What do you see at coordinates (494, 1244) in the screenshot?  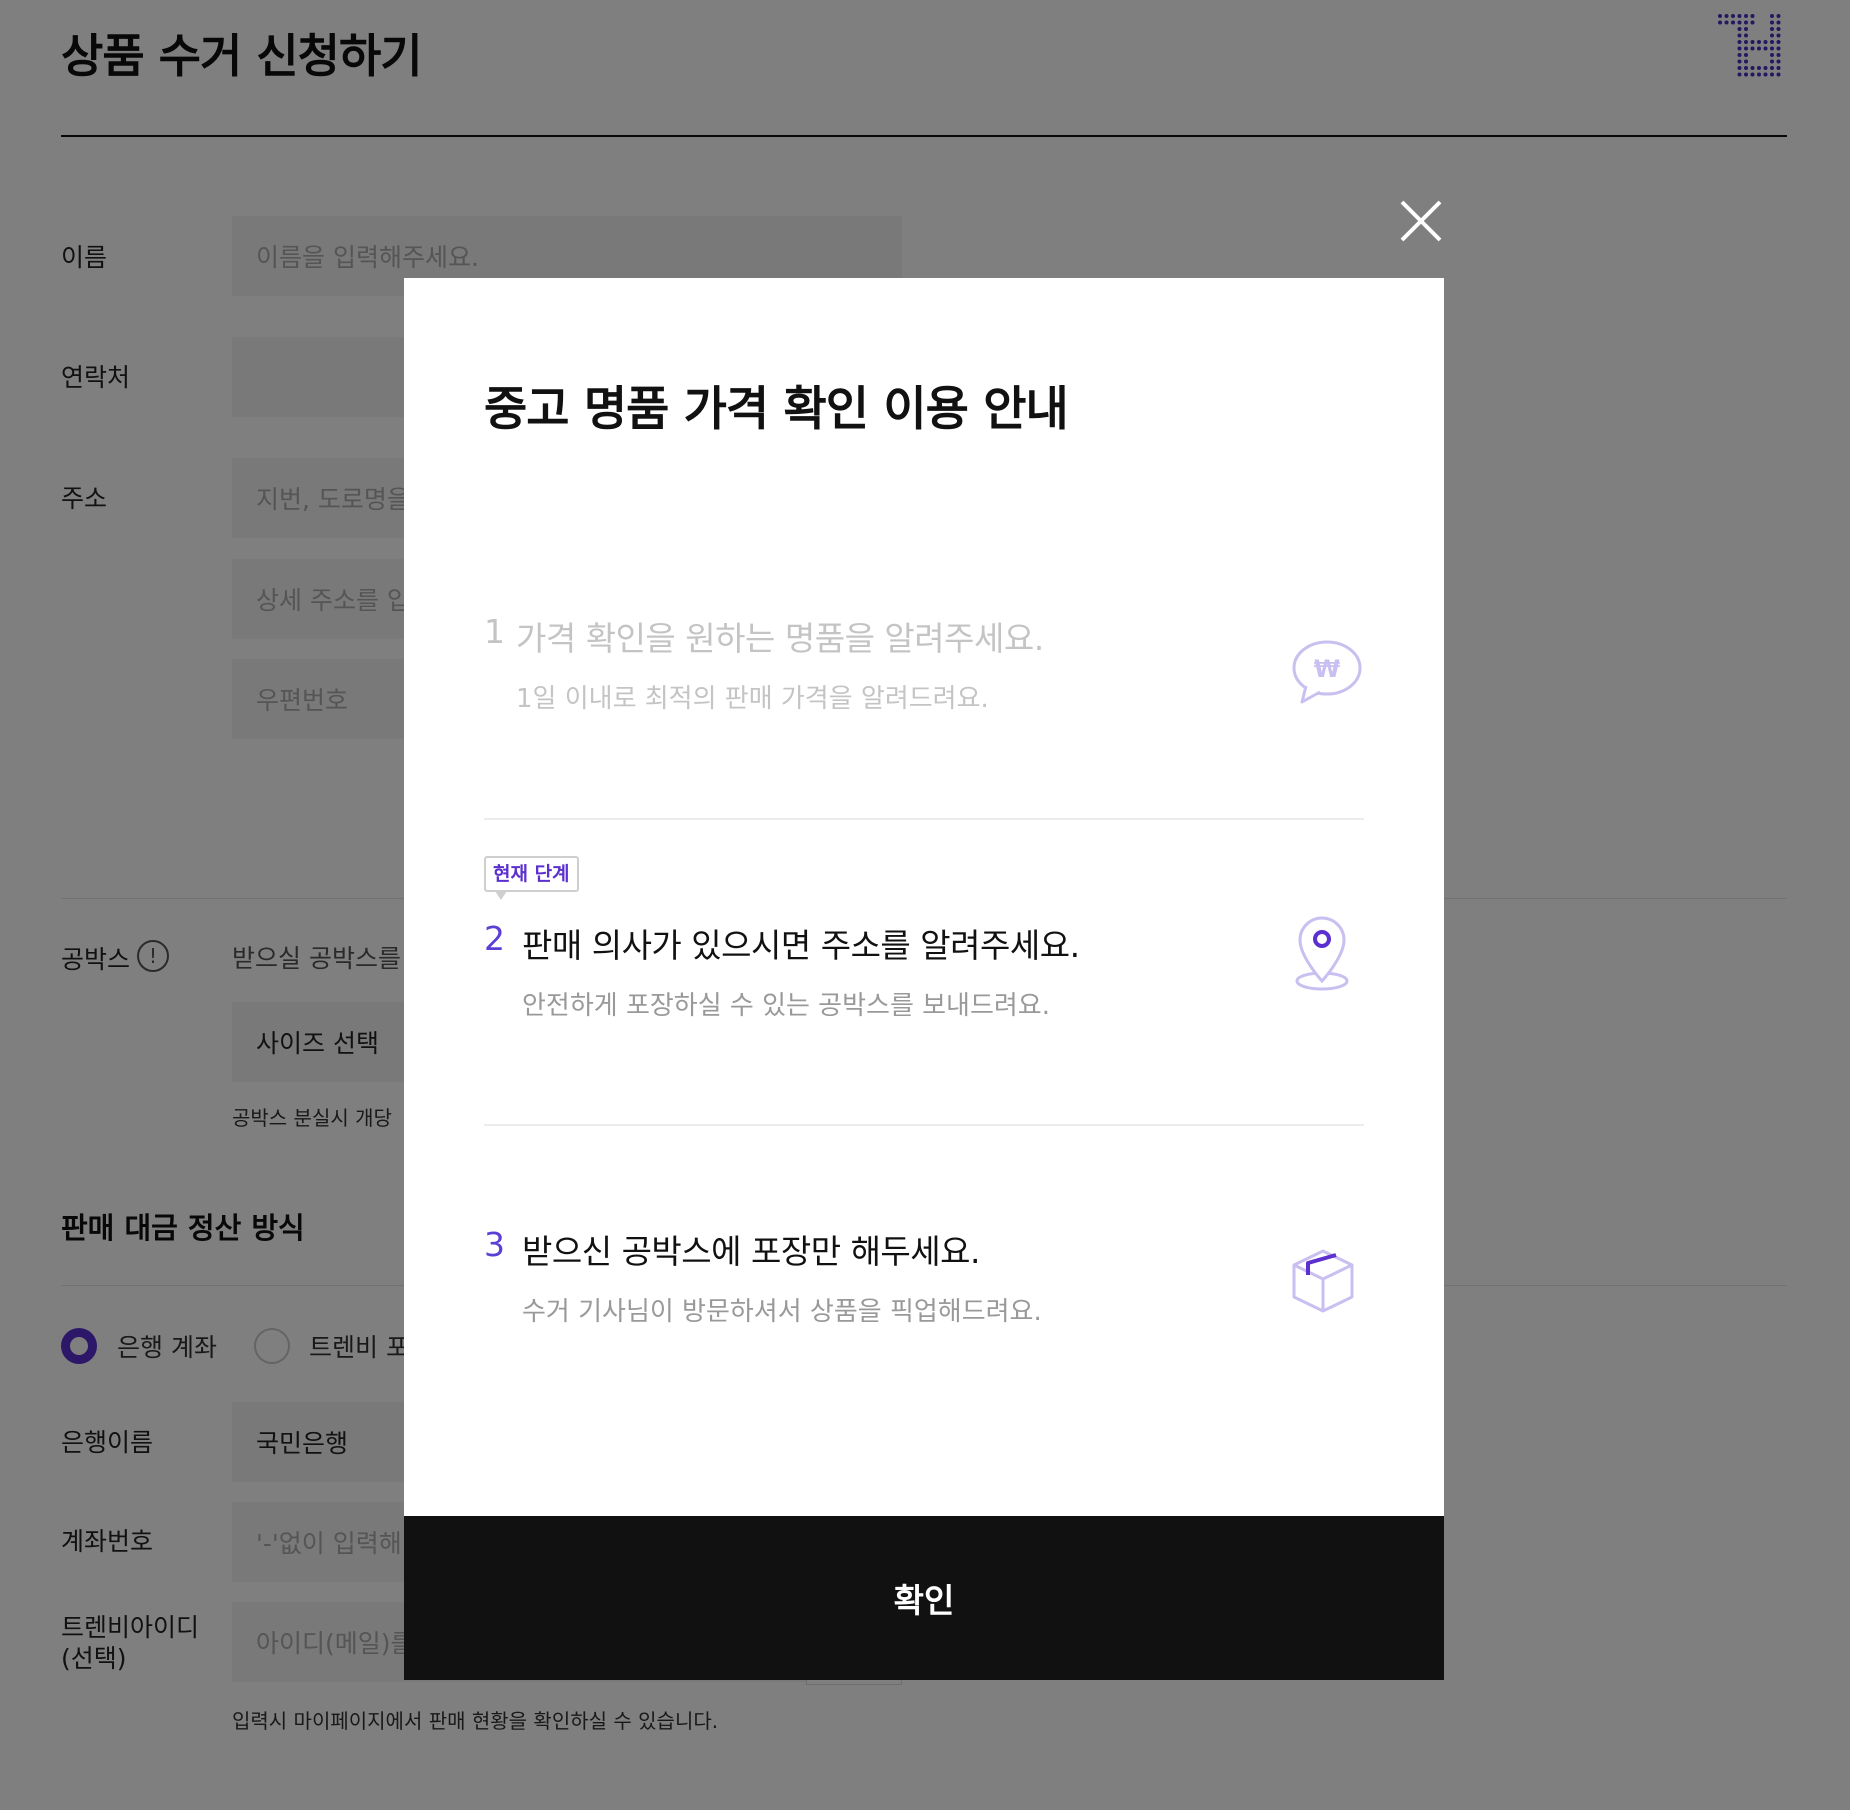 I see `step-number: 3` at bounding box center [494, 1244].